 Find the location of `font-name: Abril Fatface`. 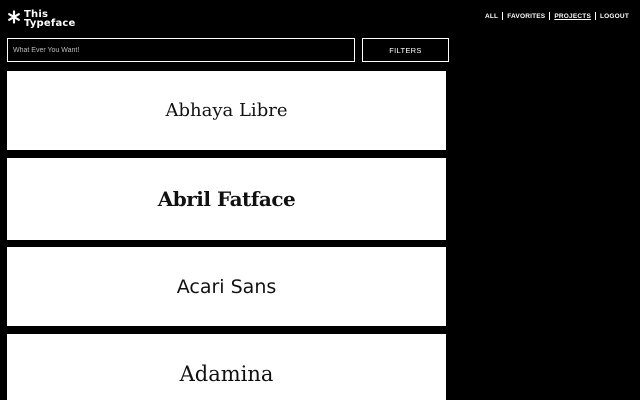

font-name: Abril Fatface is located at coordinates (226, 199).